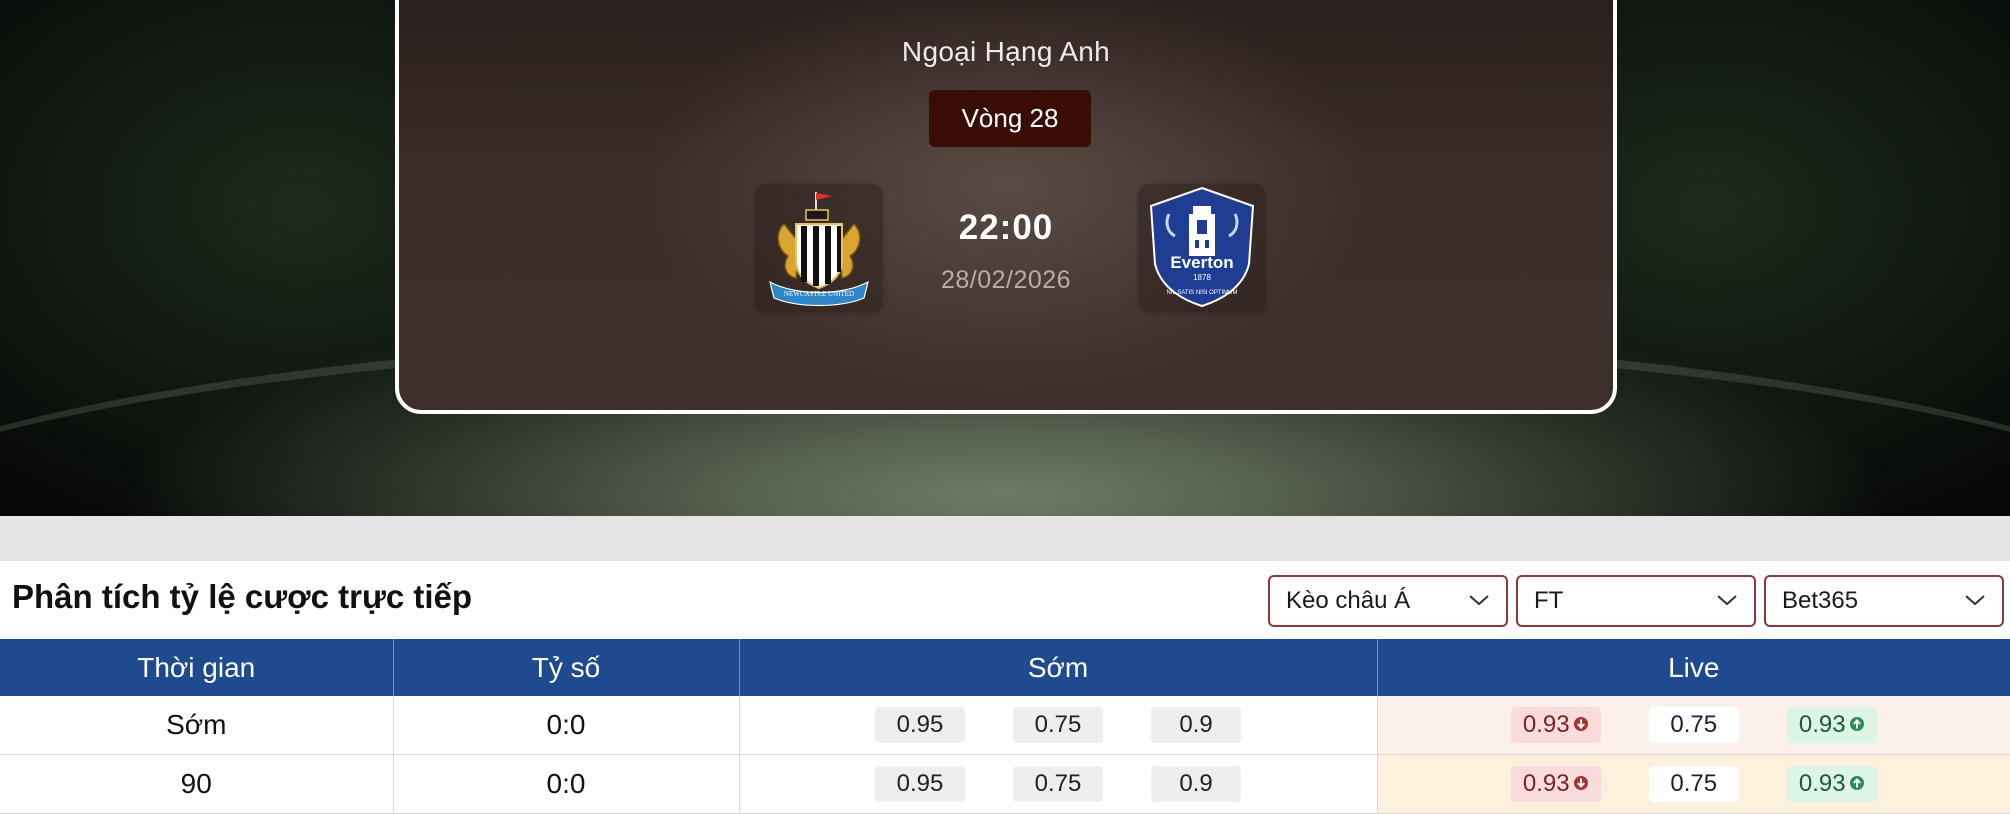 The height and width of the screenshot is (814, 2010). I want to click on league-name: Ngoại Hạng Anh, so click(1006, 51).